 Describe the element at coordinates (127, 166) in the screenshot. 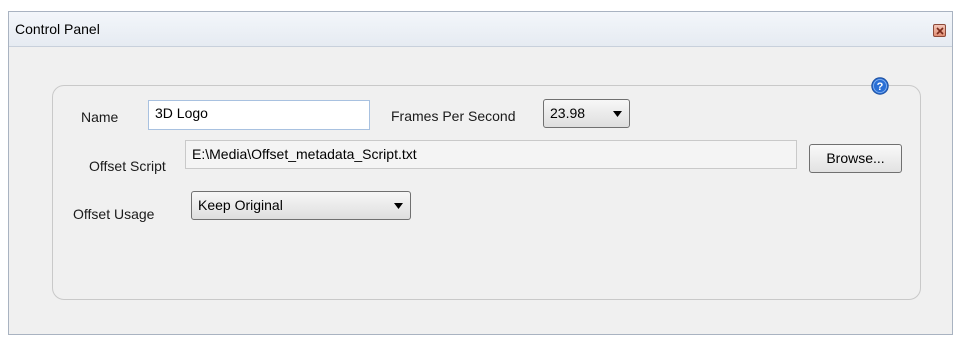

I see `offset-script-label: Offset Script` at that location.